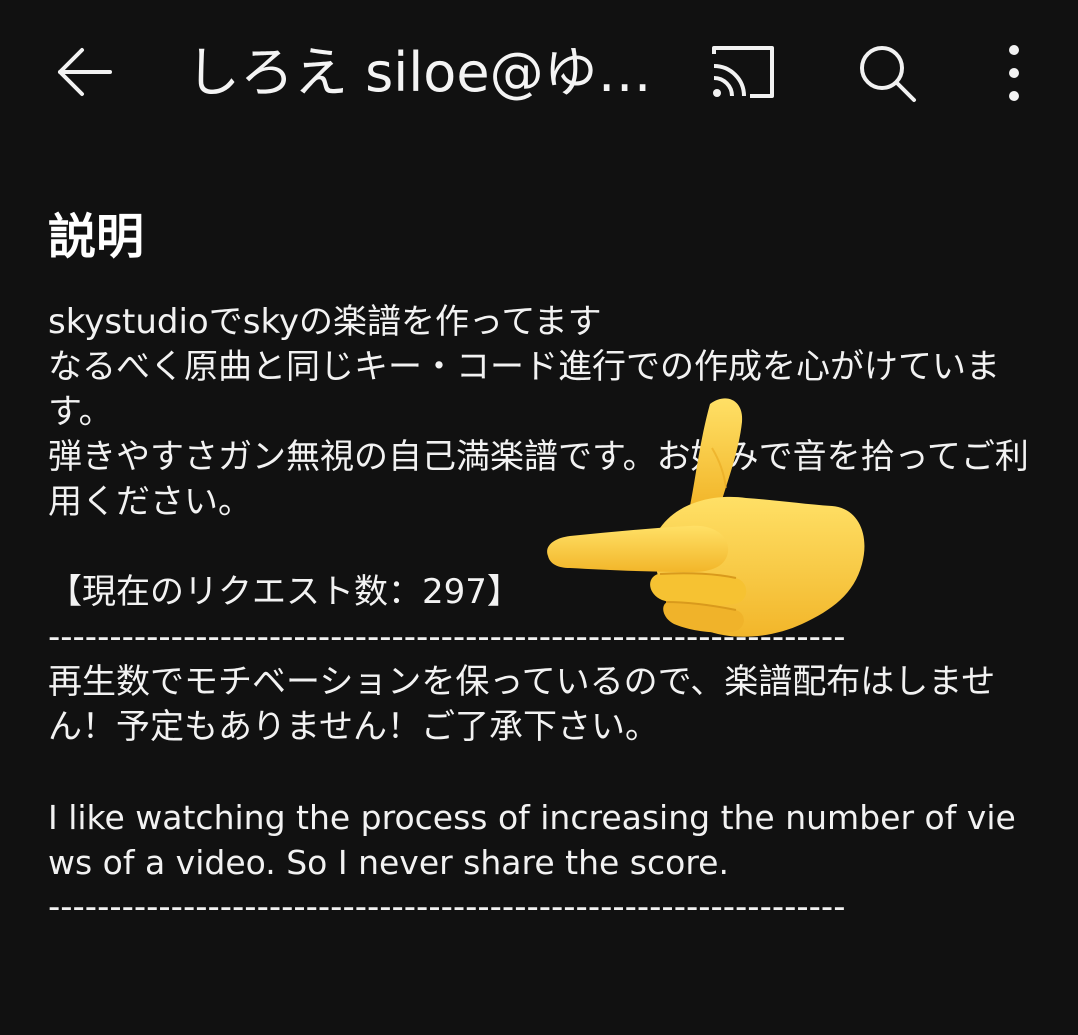 This screenshot has height=1035, width=1078. What do you see at coordinates (284, 592) in the screenshot?
I see `request-count: 【現在のリクエスト数：297】` at bounding box center [284, 592].